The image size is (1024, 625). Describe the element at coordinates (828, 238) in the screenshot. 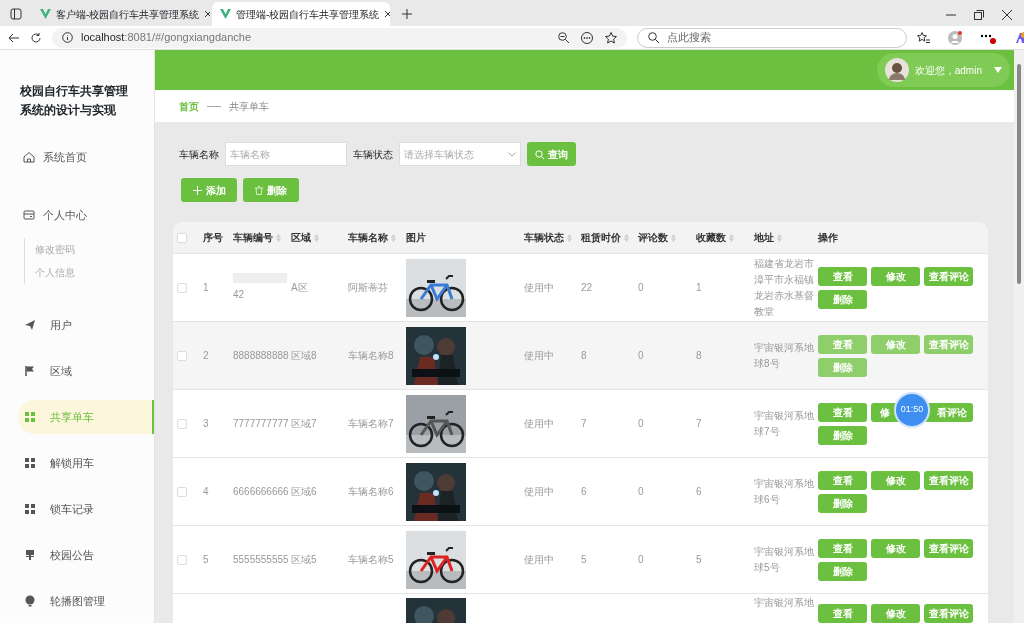

I see `column-header: 操作` at that location.